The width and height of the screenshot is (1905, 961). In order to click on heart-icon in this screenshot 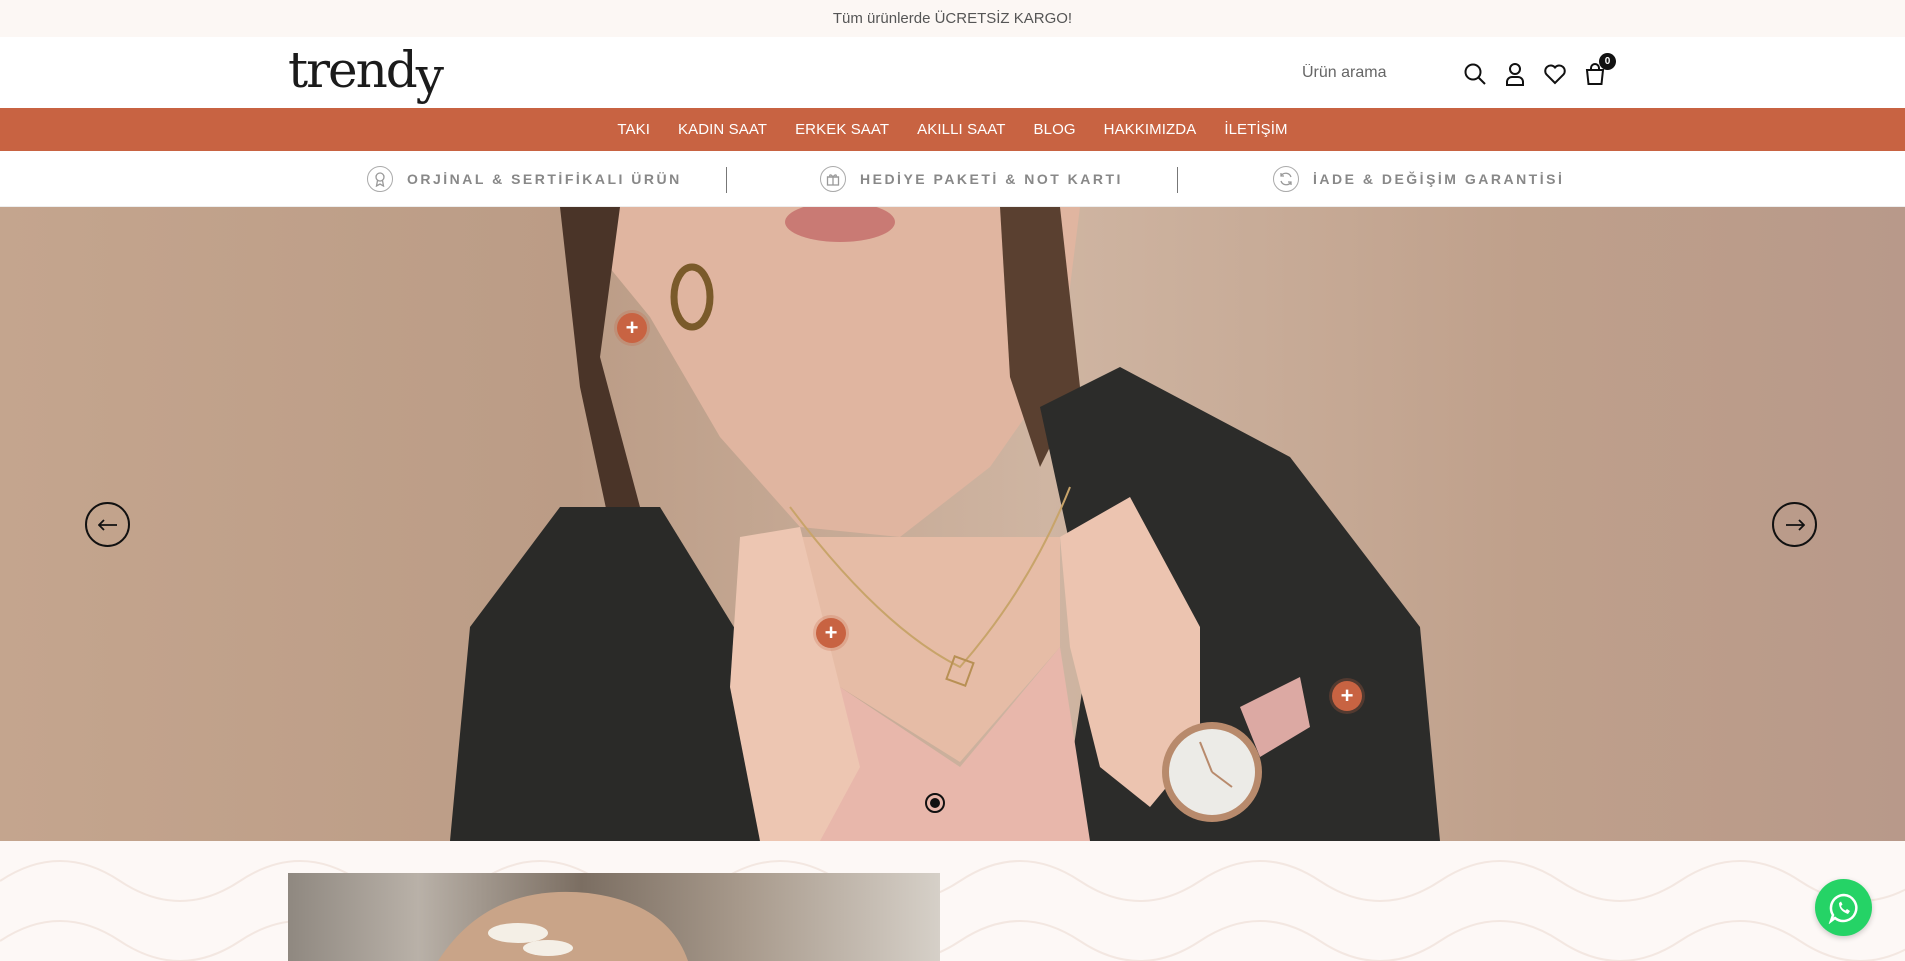, I will do `click(1555, 74)`.